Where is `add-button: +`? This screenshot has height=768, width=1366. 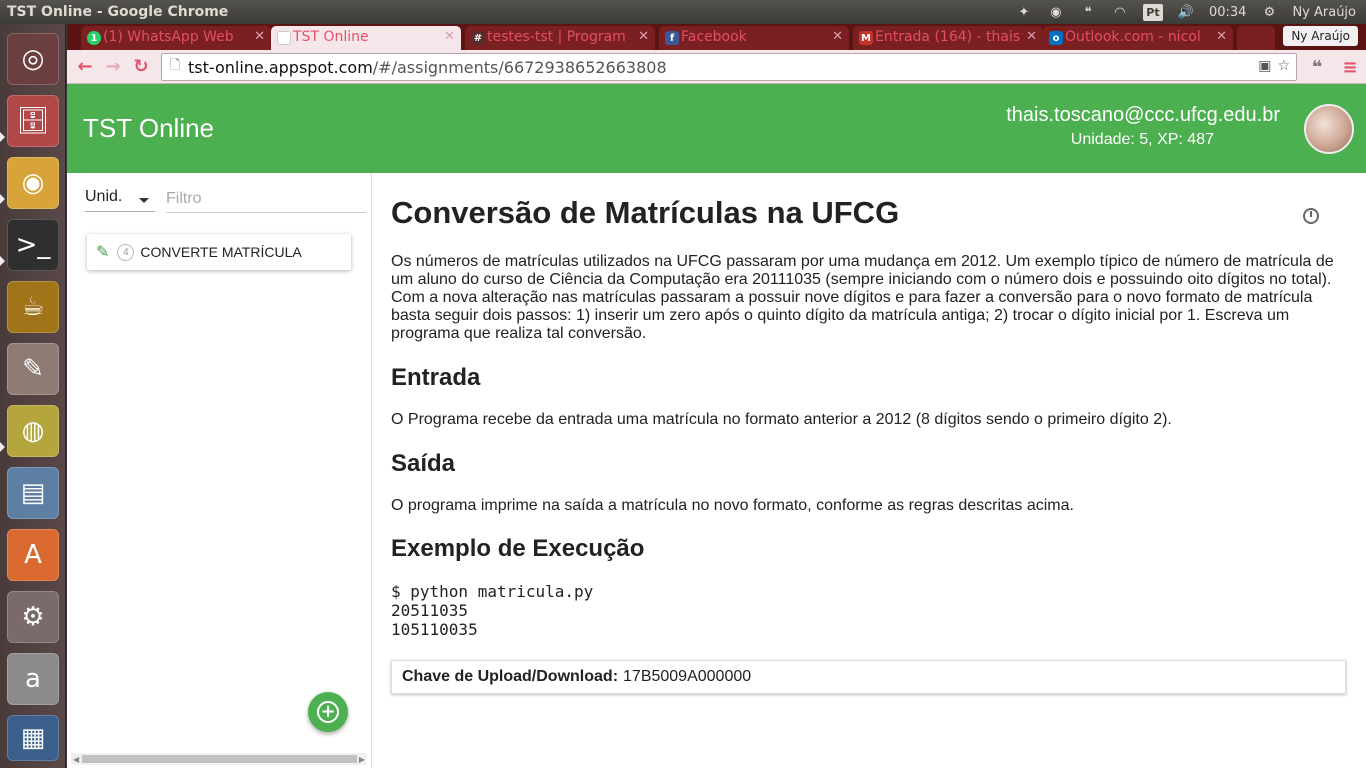 add-button: + is located at coordinates (328, 712).